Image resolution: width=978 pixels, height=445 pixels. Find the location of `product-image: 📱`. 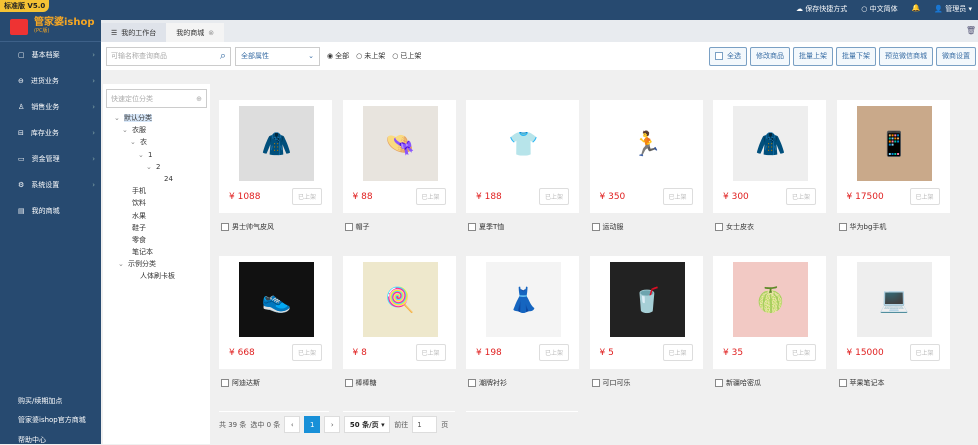

product-image: 📱 is located at coordinates (894, 143).